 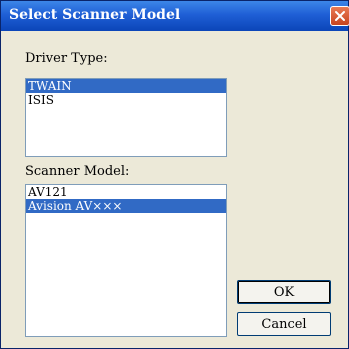 I want to click on title-bar: Select Scanner Model, so click(x=174, y=16).